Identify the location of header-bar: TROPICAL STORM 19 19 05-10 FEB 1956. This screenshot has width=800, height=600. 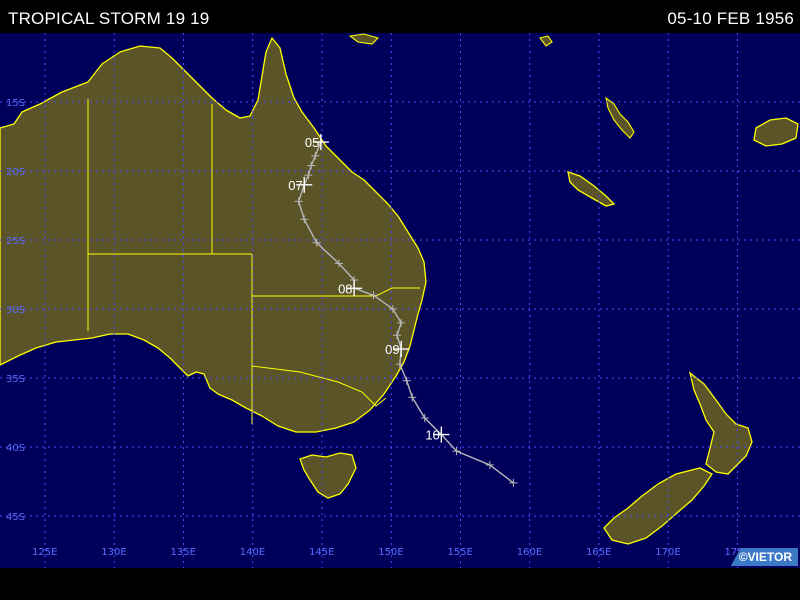
(400, 16).